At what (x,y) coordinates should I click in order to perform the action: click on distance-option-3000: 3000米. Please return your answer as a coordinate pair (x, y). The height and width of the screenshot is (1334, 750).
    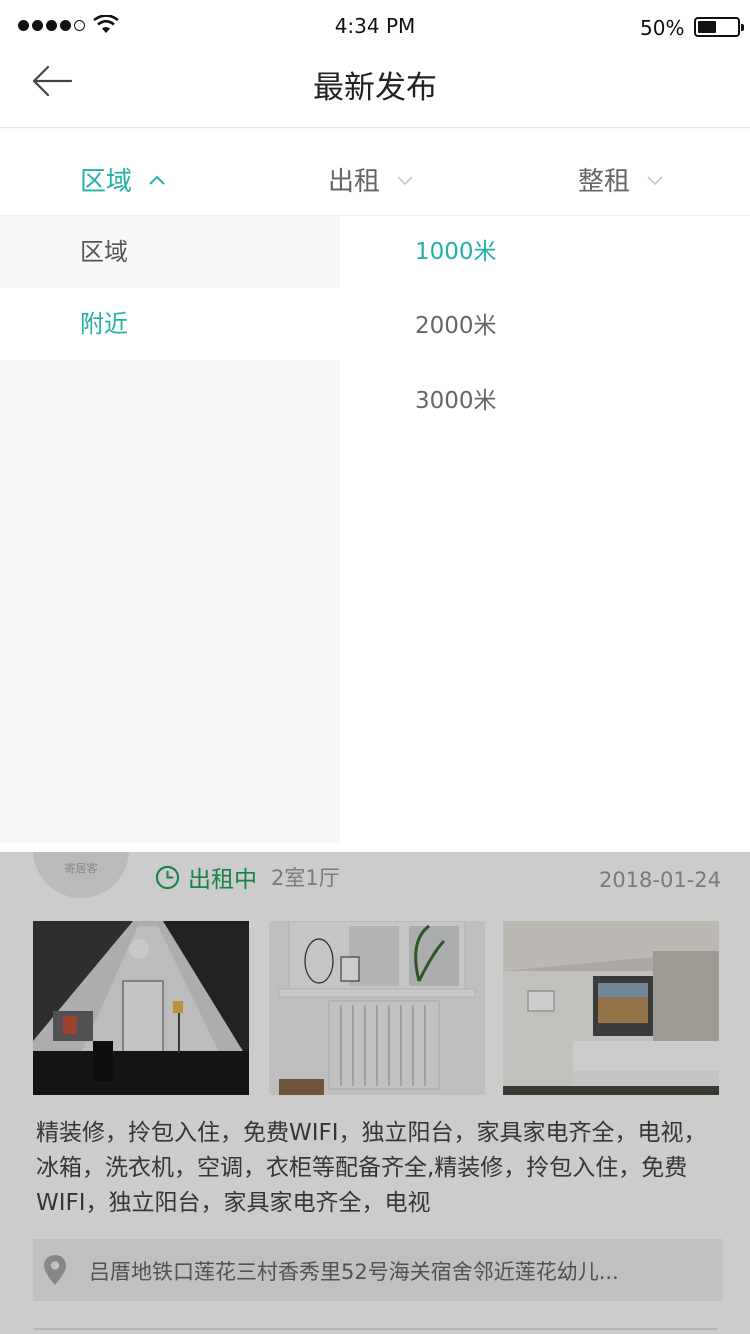
    Looking at the image, I should click on (456, 398).